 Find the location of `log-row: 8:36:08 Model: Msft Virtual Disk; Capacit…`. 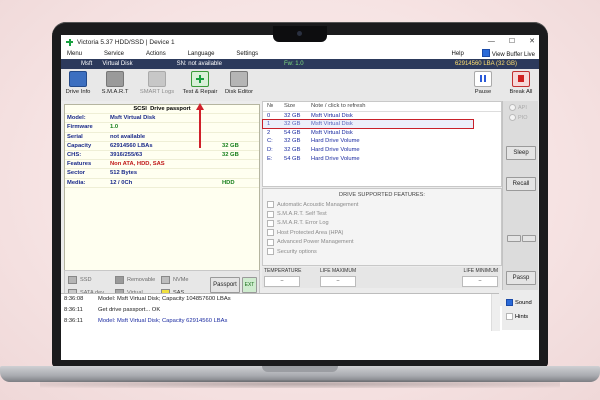

log-row: 8:36:08 Model: Msft Virtual Disk; Capacit… is located at coordinates (280, 299).